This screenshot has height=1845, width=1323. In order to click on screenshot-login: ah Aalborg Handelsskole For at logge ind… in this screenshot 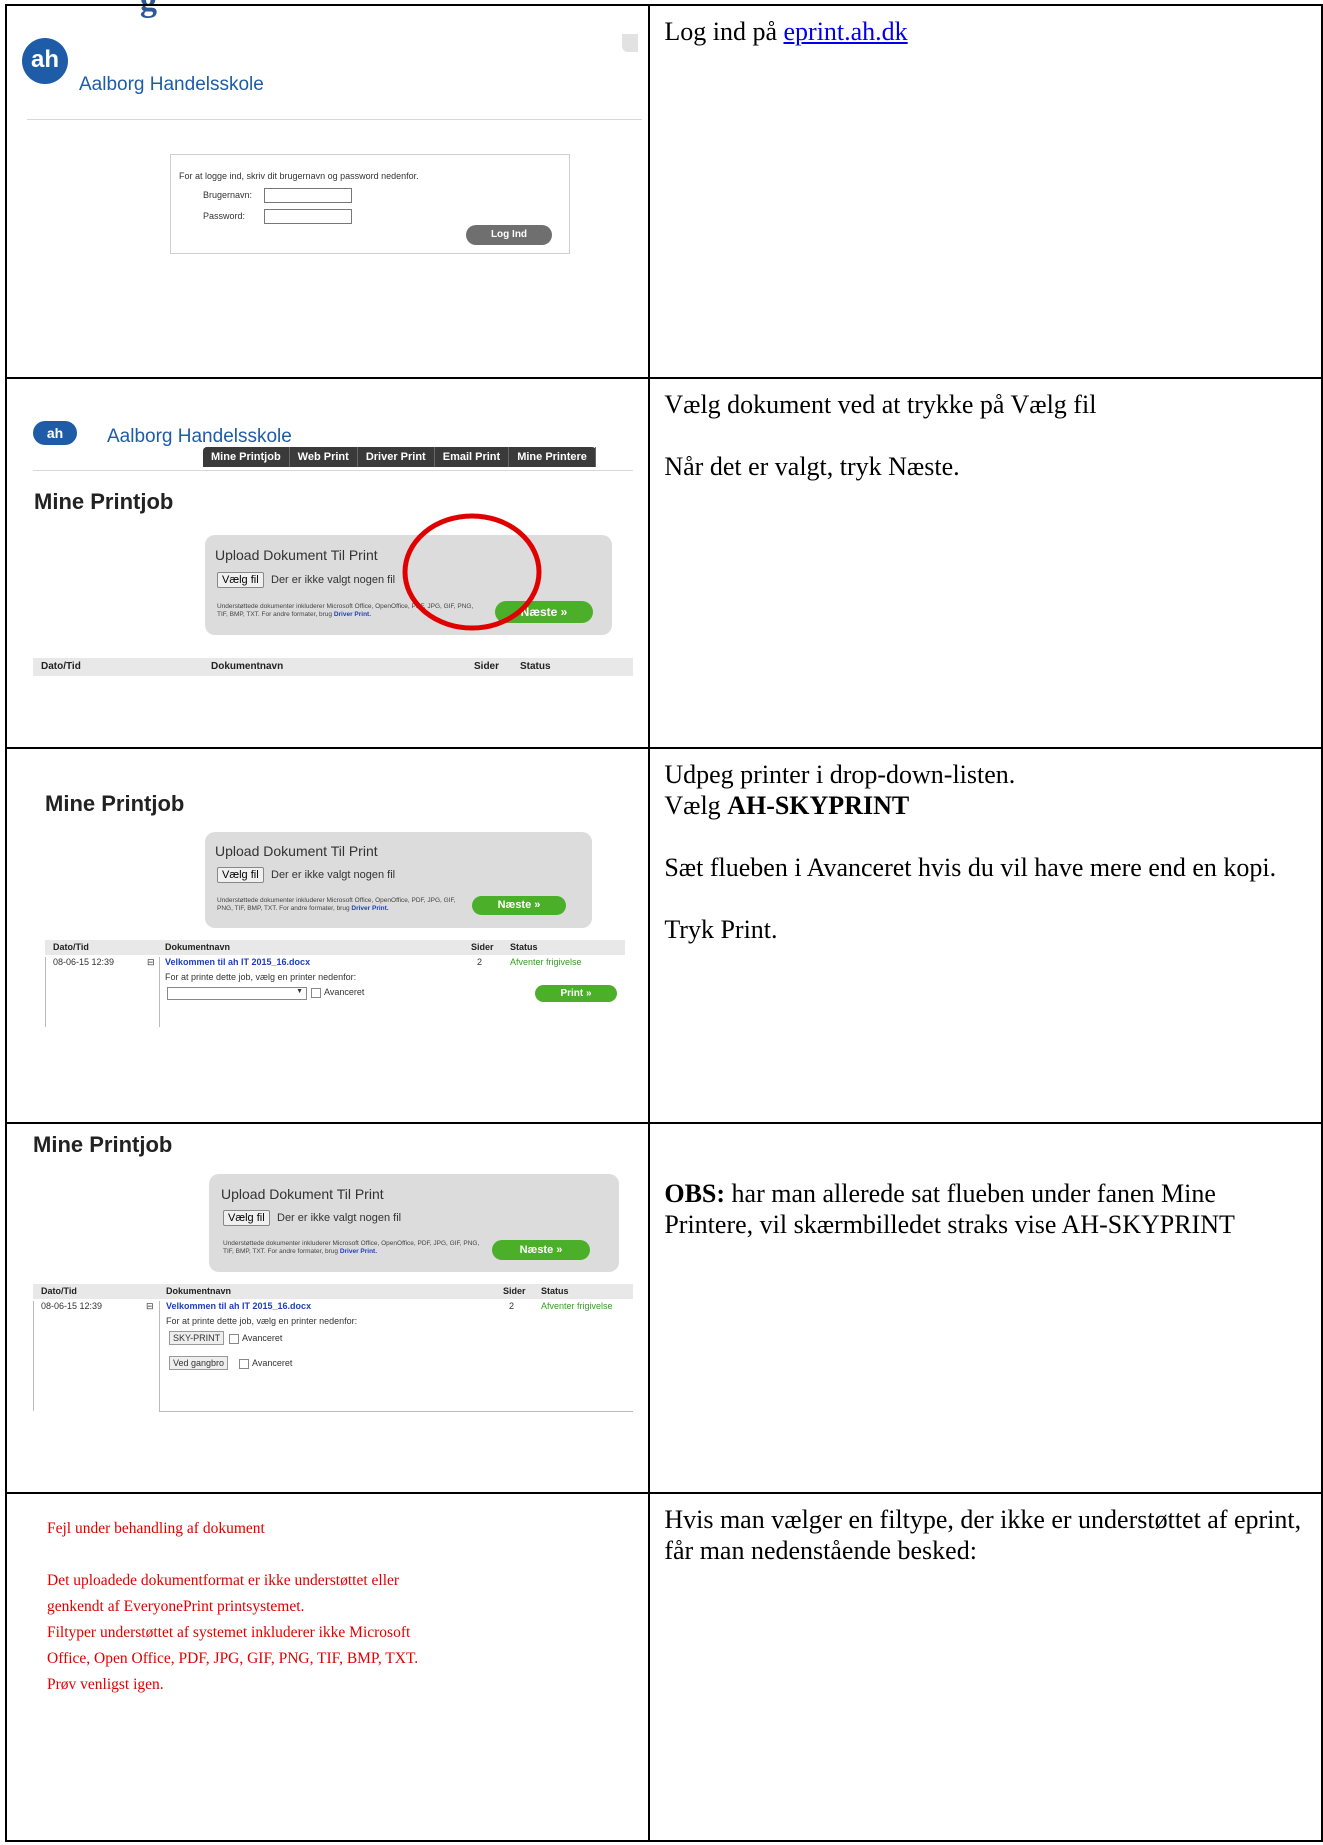, I will do `click(327, 191)`.